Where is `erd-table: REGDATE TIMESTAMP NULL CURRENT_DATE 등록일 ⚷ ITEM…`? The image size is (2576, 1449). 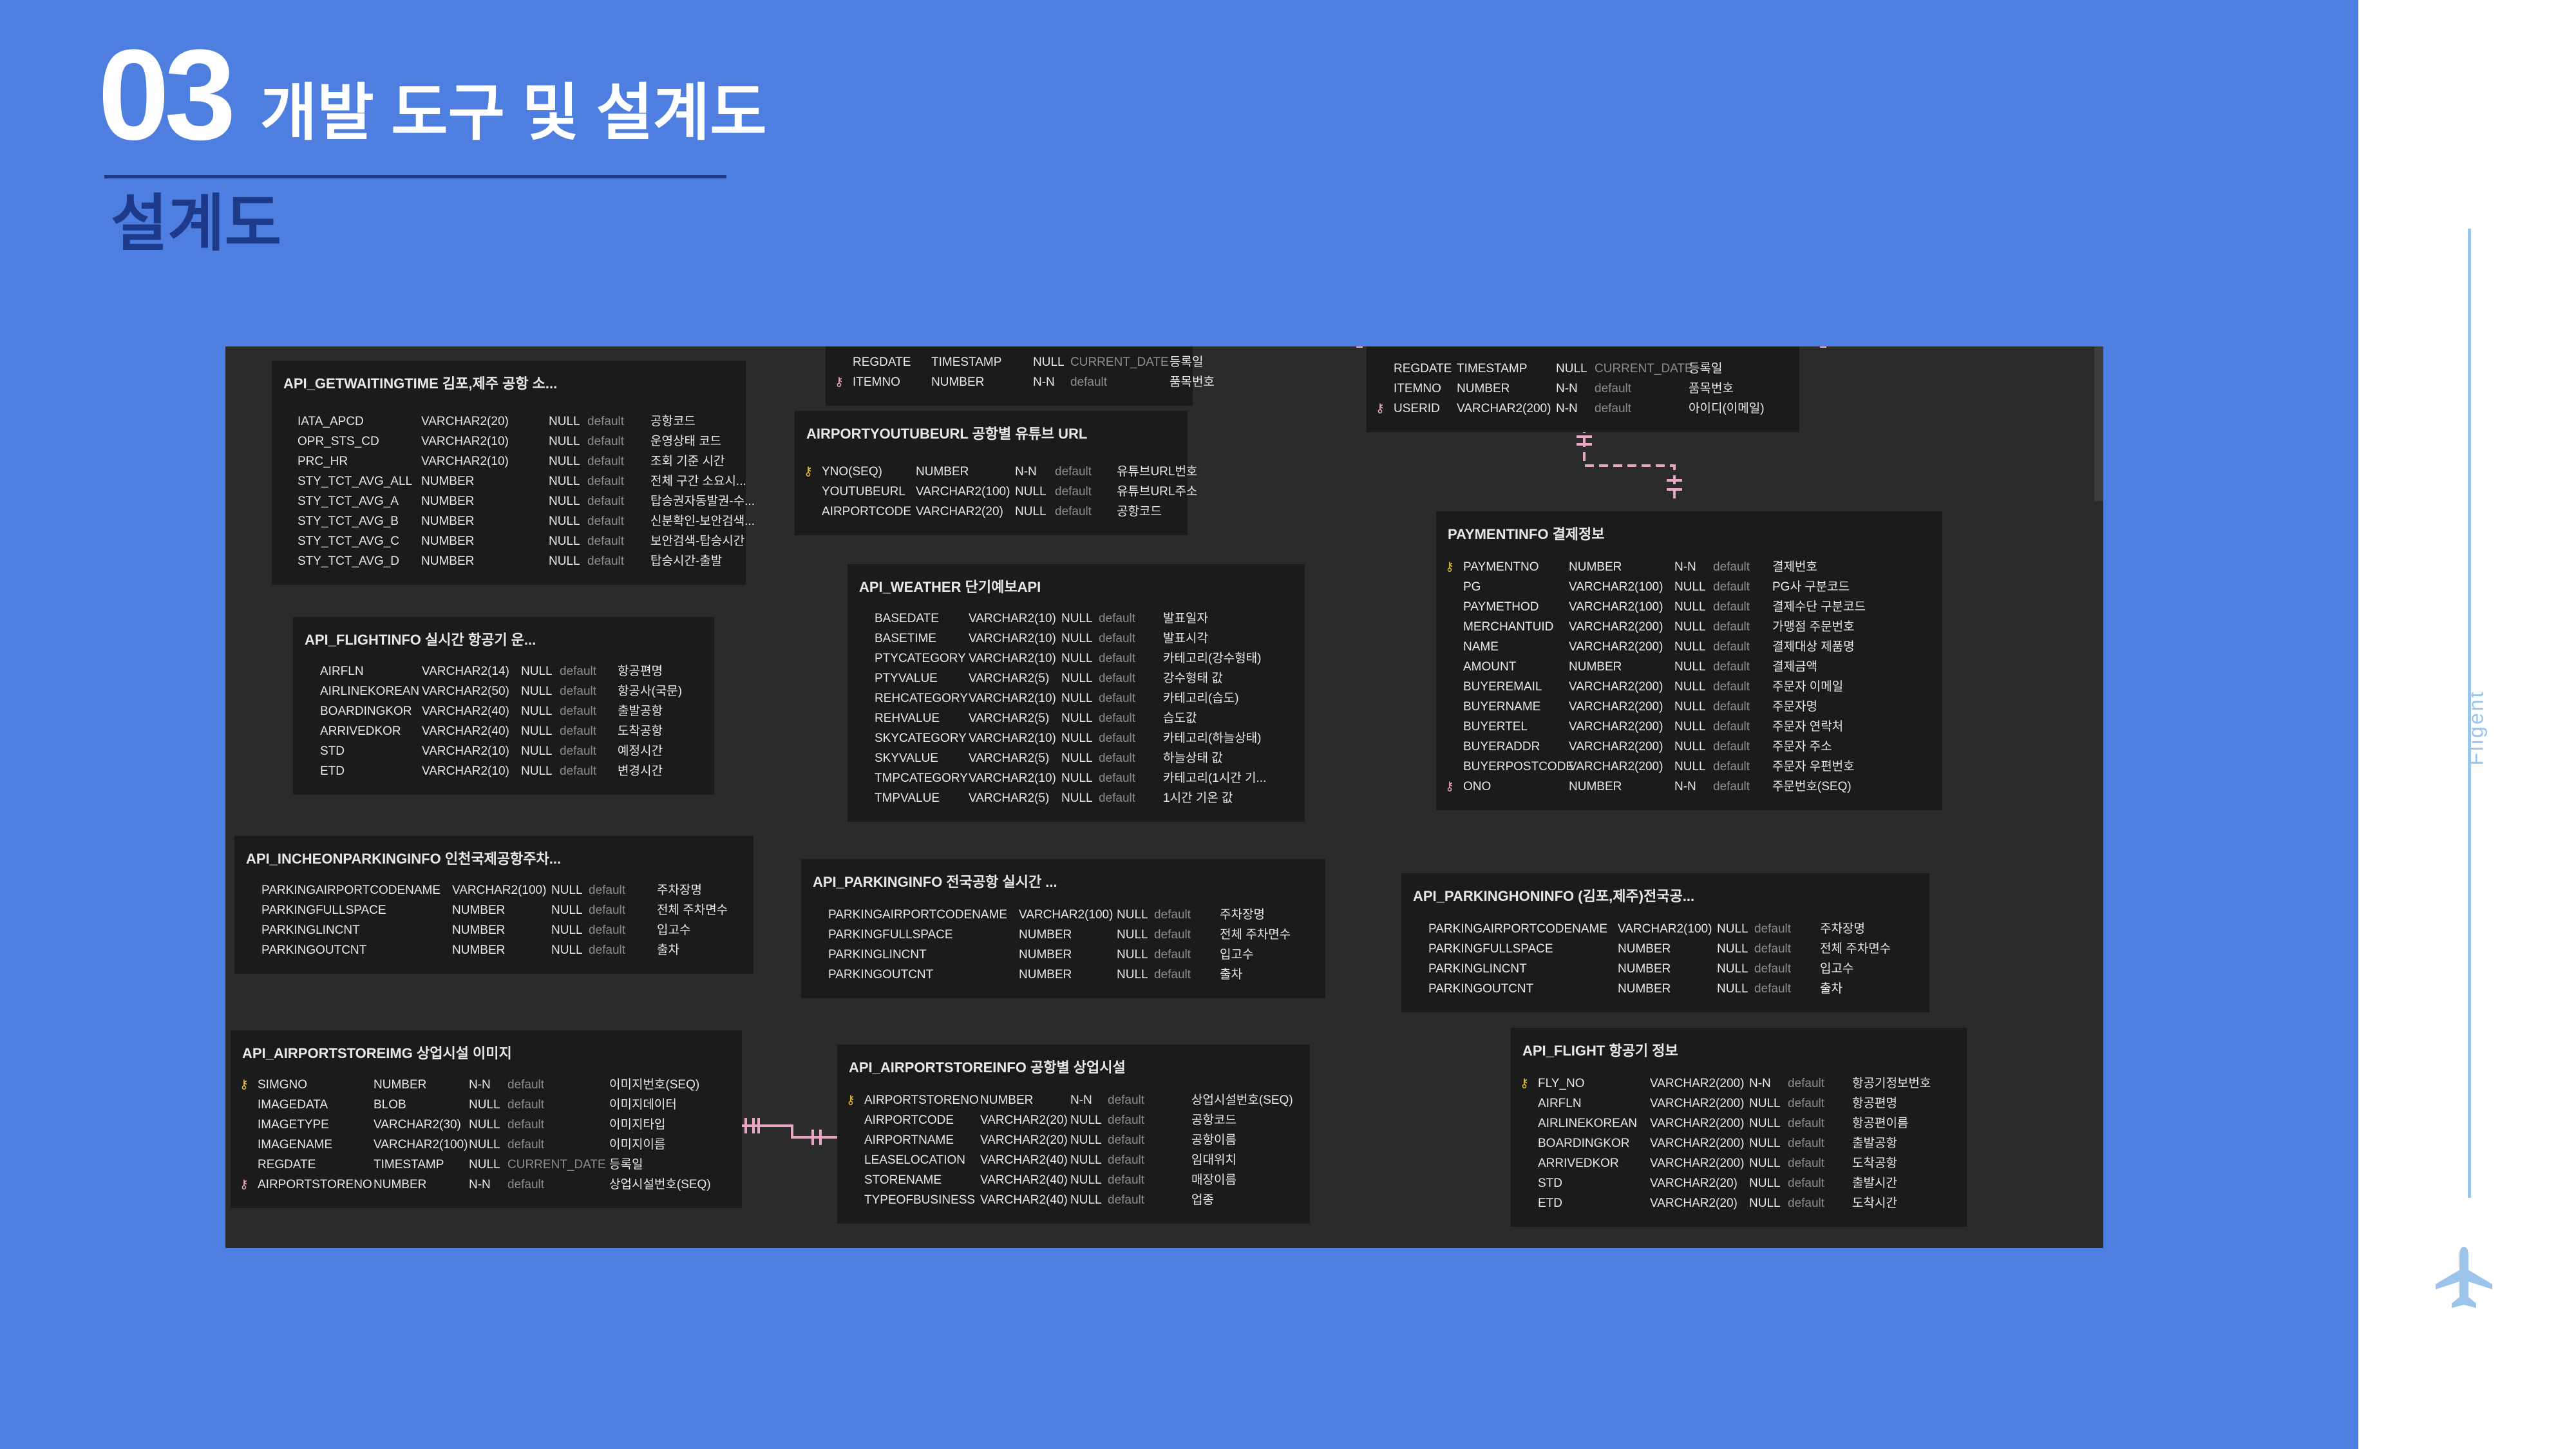
erd-table: REGDATE TIMESTAMP NULL CURRENT_DATE 등록일 ⚷ ITEM… is located at coordinates (1020, 376).